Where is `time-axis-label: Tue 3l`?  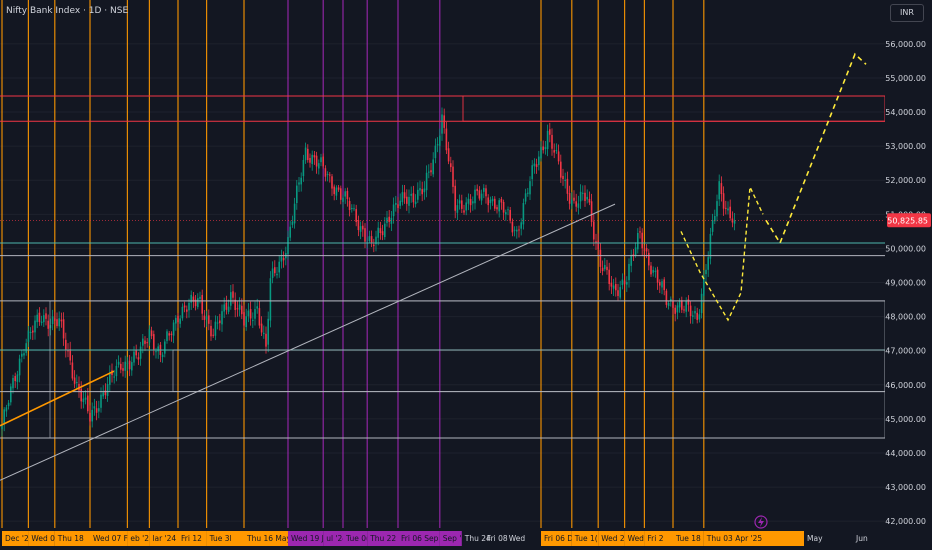
time-axis-label: Tue 3l is located at coordinates (220, 538).